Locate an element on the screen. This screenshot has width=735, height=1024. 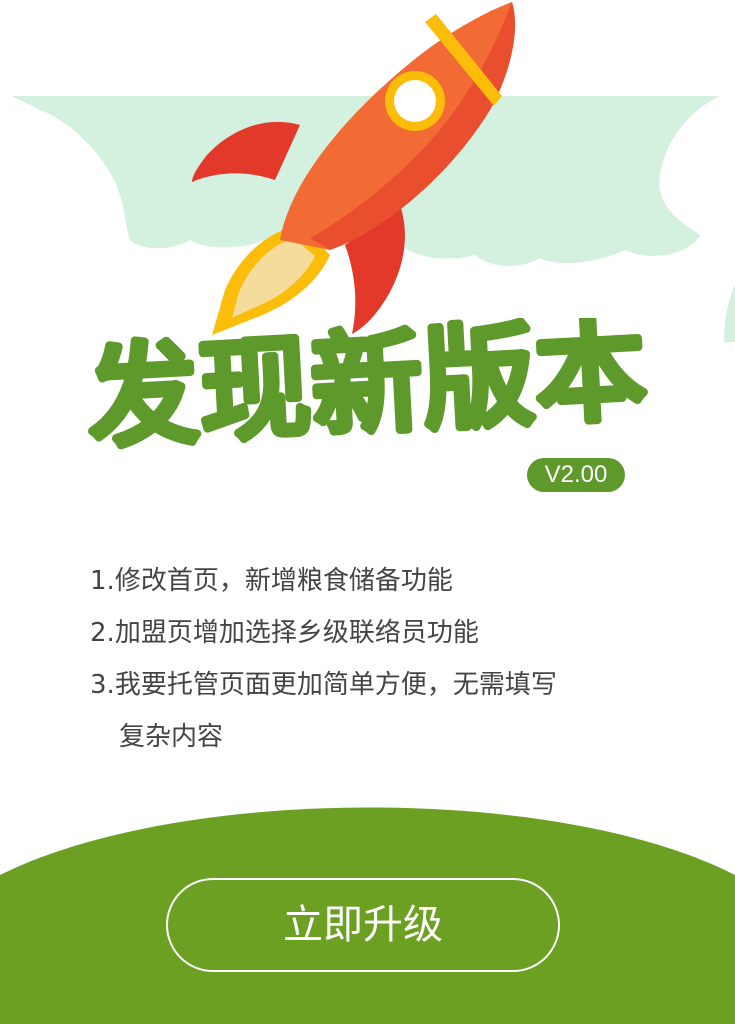
release-note-number: 2. is located at coordinates (102, 633).